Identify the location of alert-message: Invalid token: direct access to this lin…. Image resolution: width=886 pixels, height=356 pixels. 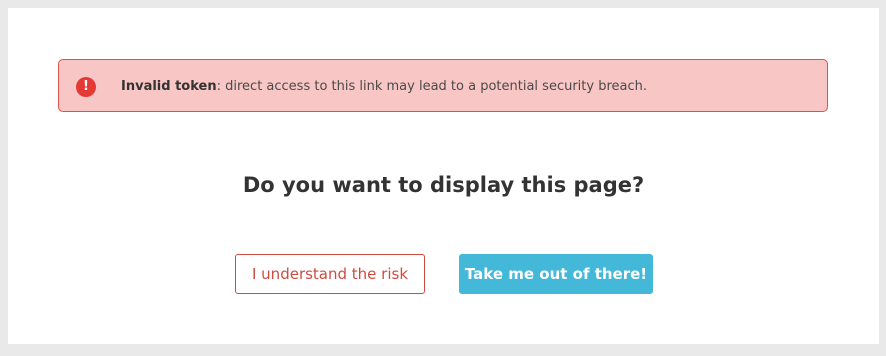
(384, 86).